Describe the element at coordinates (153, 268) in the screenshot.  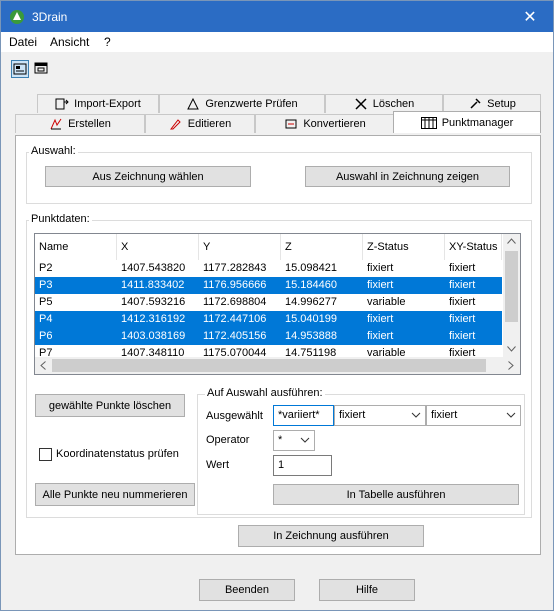
I see `table-cell-x: 1407.543820` at that location.